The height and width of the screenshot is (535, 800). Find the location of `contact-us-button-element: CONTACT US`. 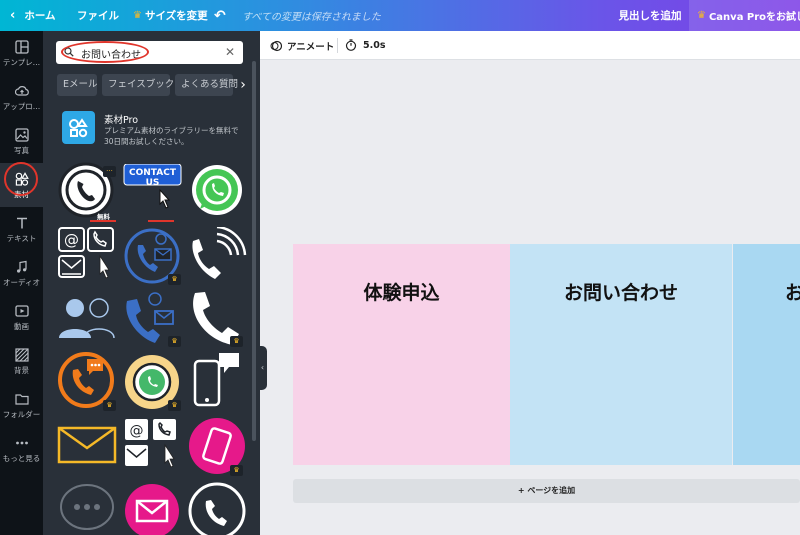

contact-us-button-element: CONTACT US is located at coordinates (153, 190).